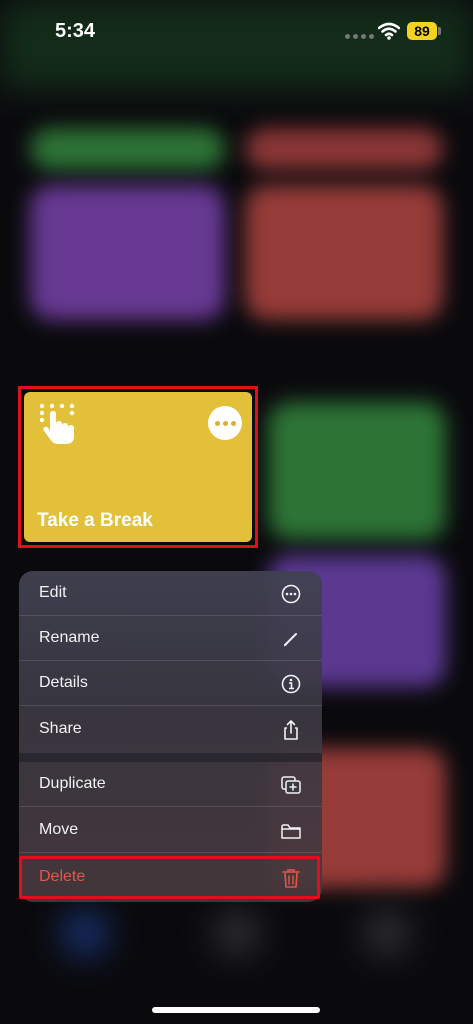 Image resolution: width=473 pixels, height=1024 pixels. Describe the element at coordinates (72, 783) in the screenshot. I see `menu-item-label: Duplicate` at that location.